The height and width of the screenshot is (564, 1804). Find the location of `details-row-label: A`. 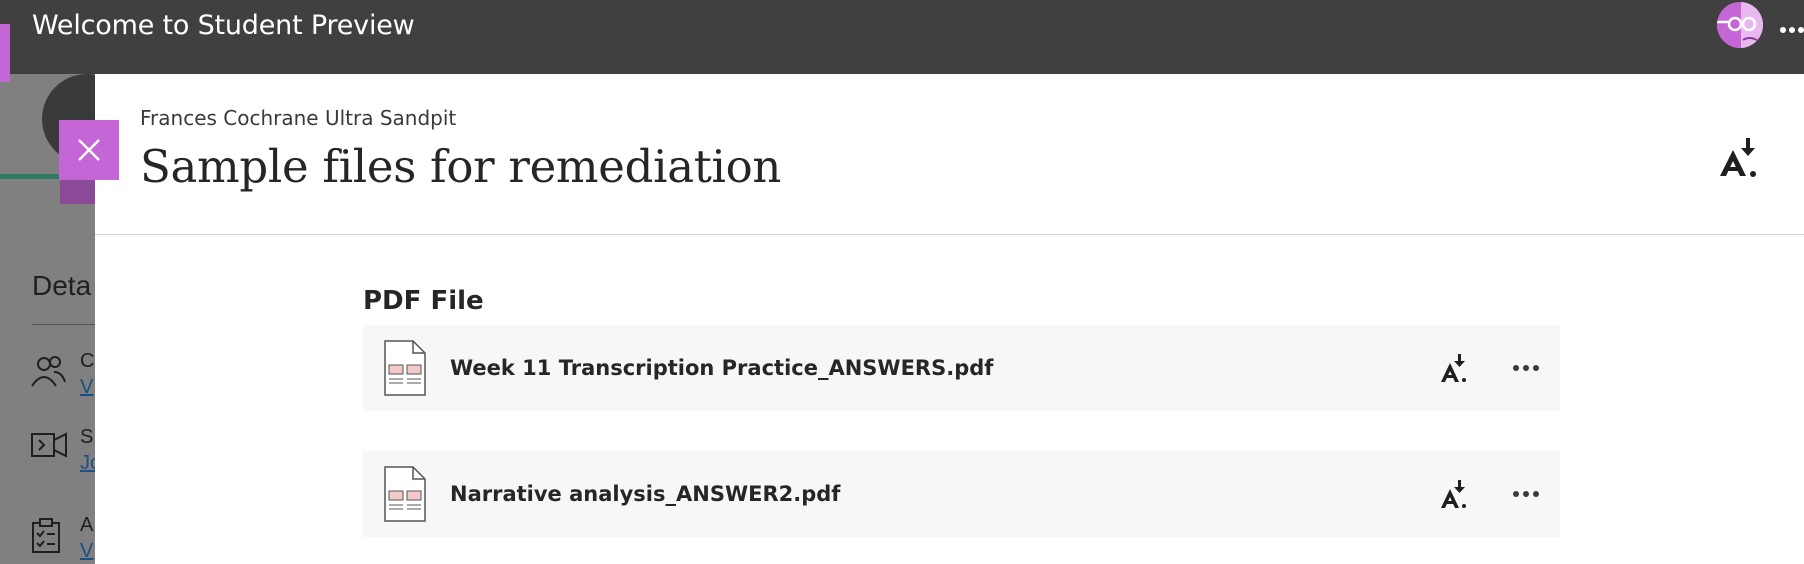

details-row-label: A is located at coordinates (87, 525).